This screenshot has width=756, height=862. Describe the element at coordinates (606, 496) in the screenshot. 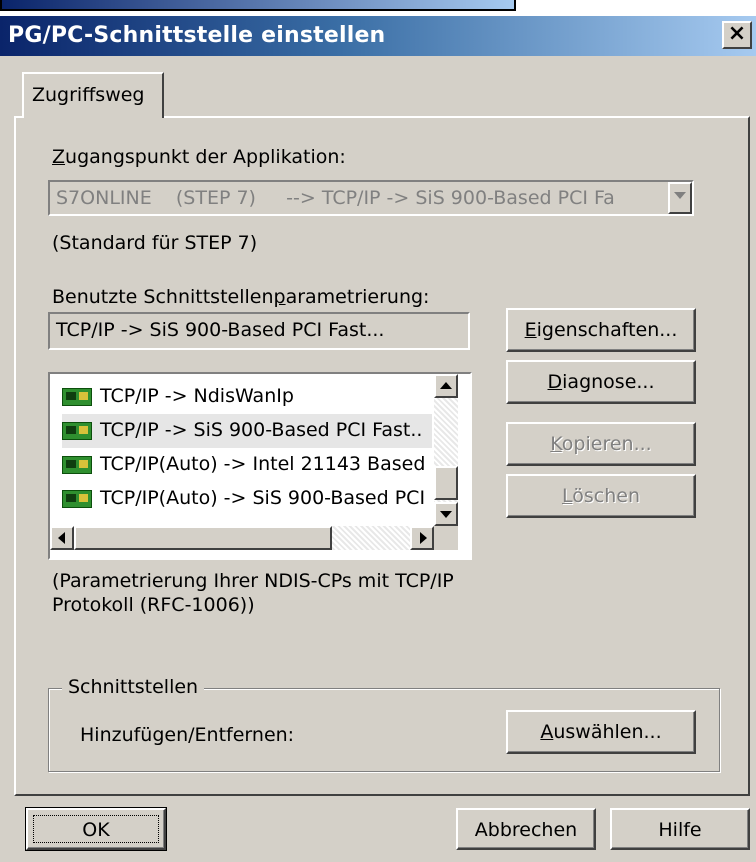

I see `delete-label: öschen` at that location.